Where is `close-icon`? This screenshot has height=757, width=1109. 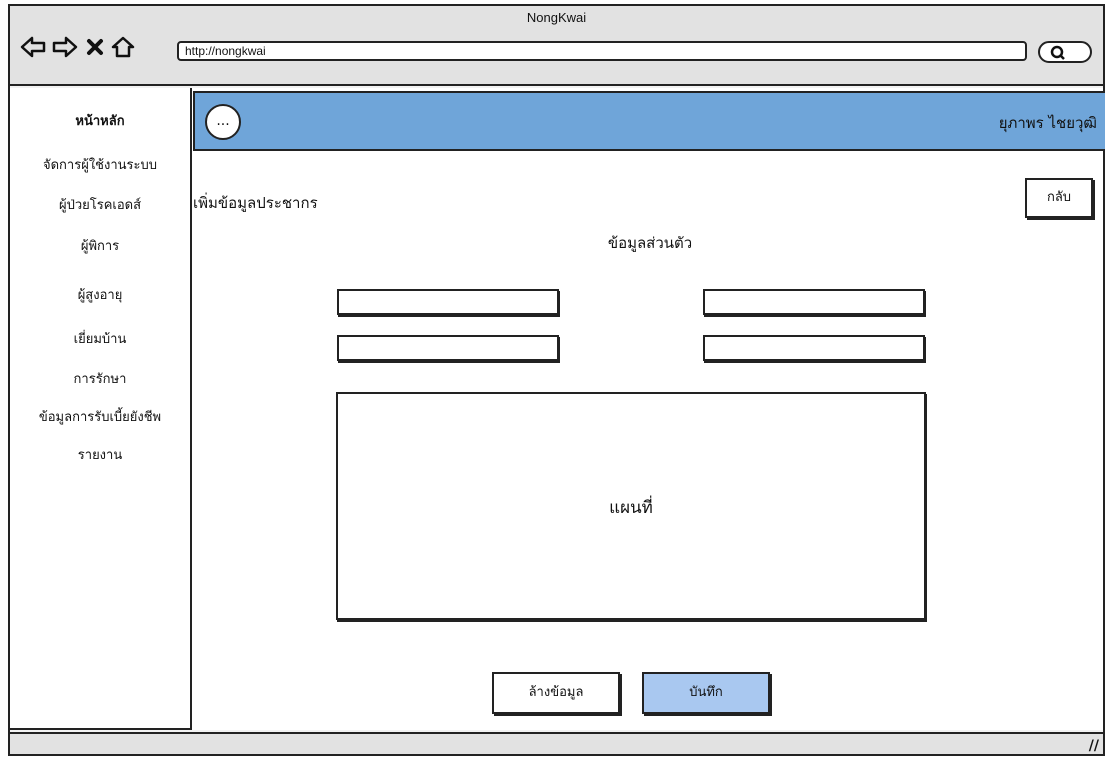
close-icon is located at coordinates (95, 47).